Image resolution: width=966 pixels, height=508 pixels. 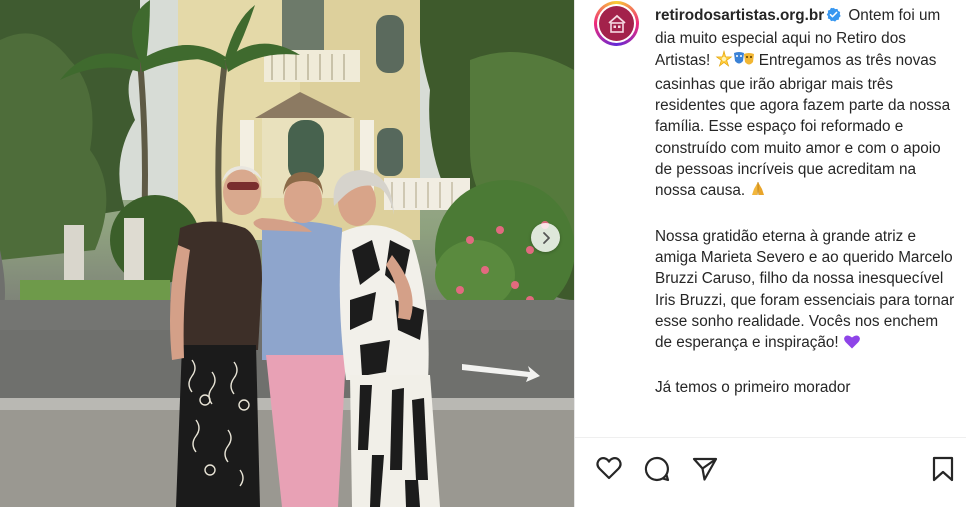 I want to click on house-logo-icon, so click(x=616, y=23).